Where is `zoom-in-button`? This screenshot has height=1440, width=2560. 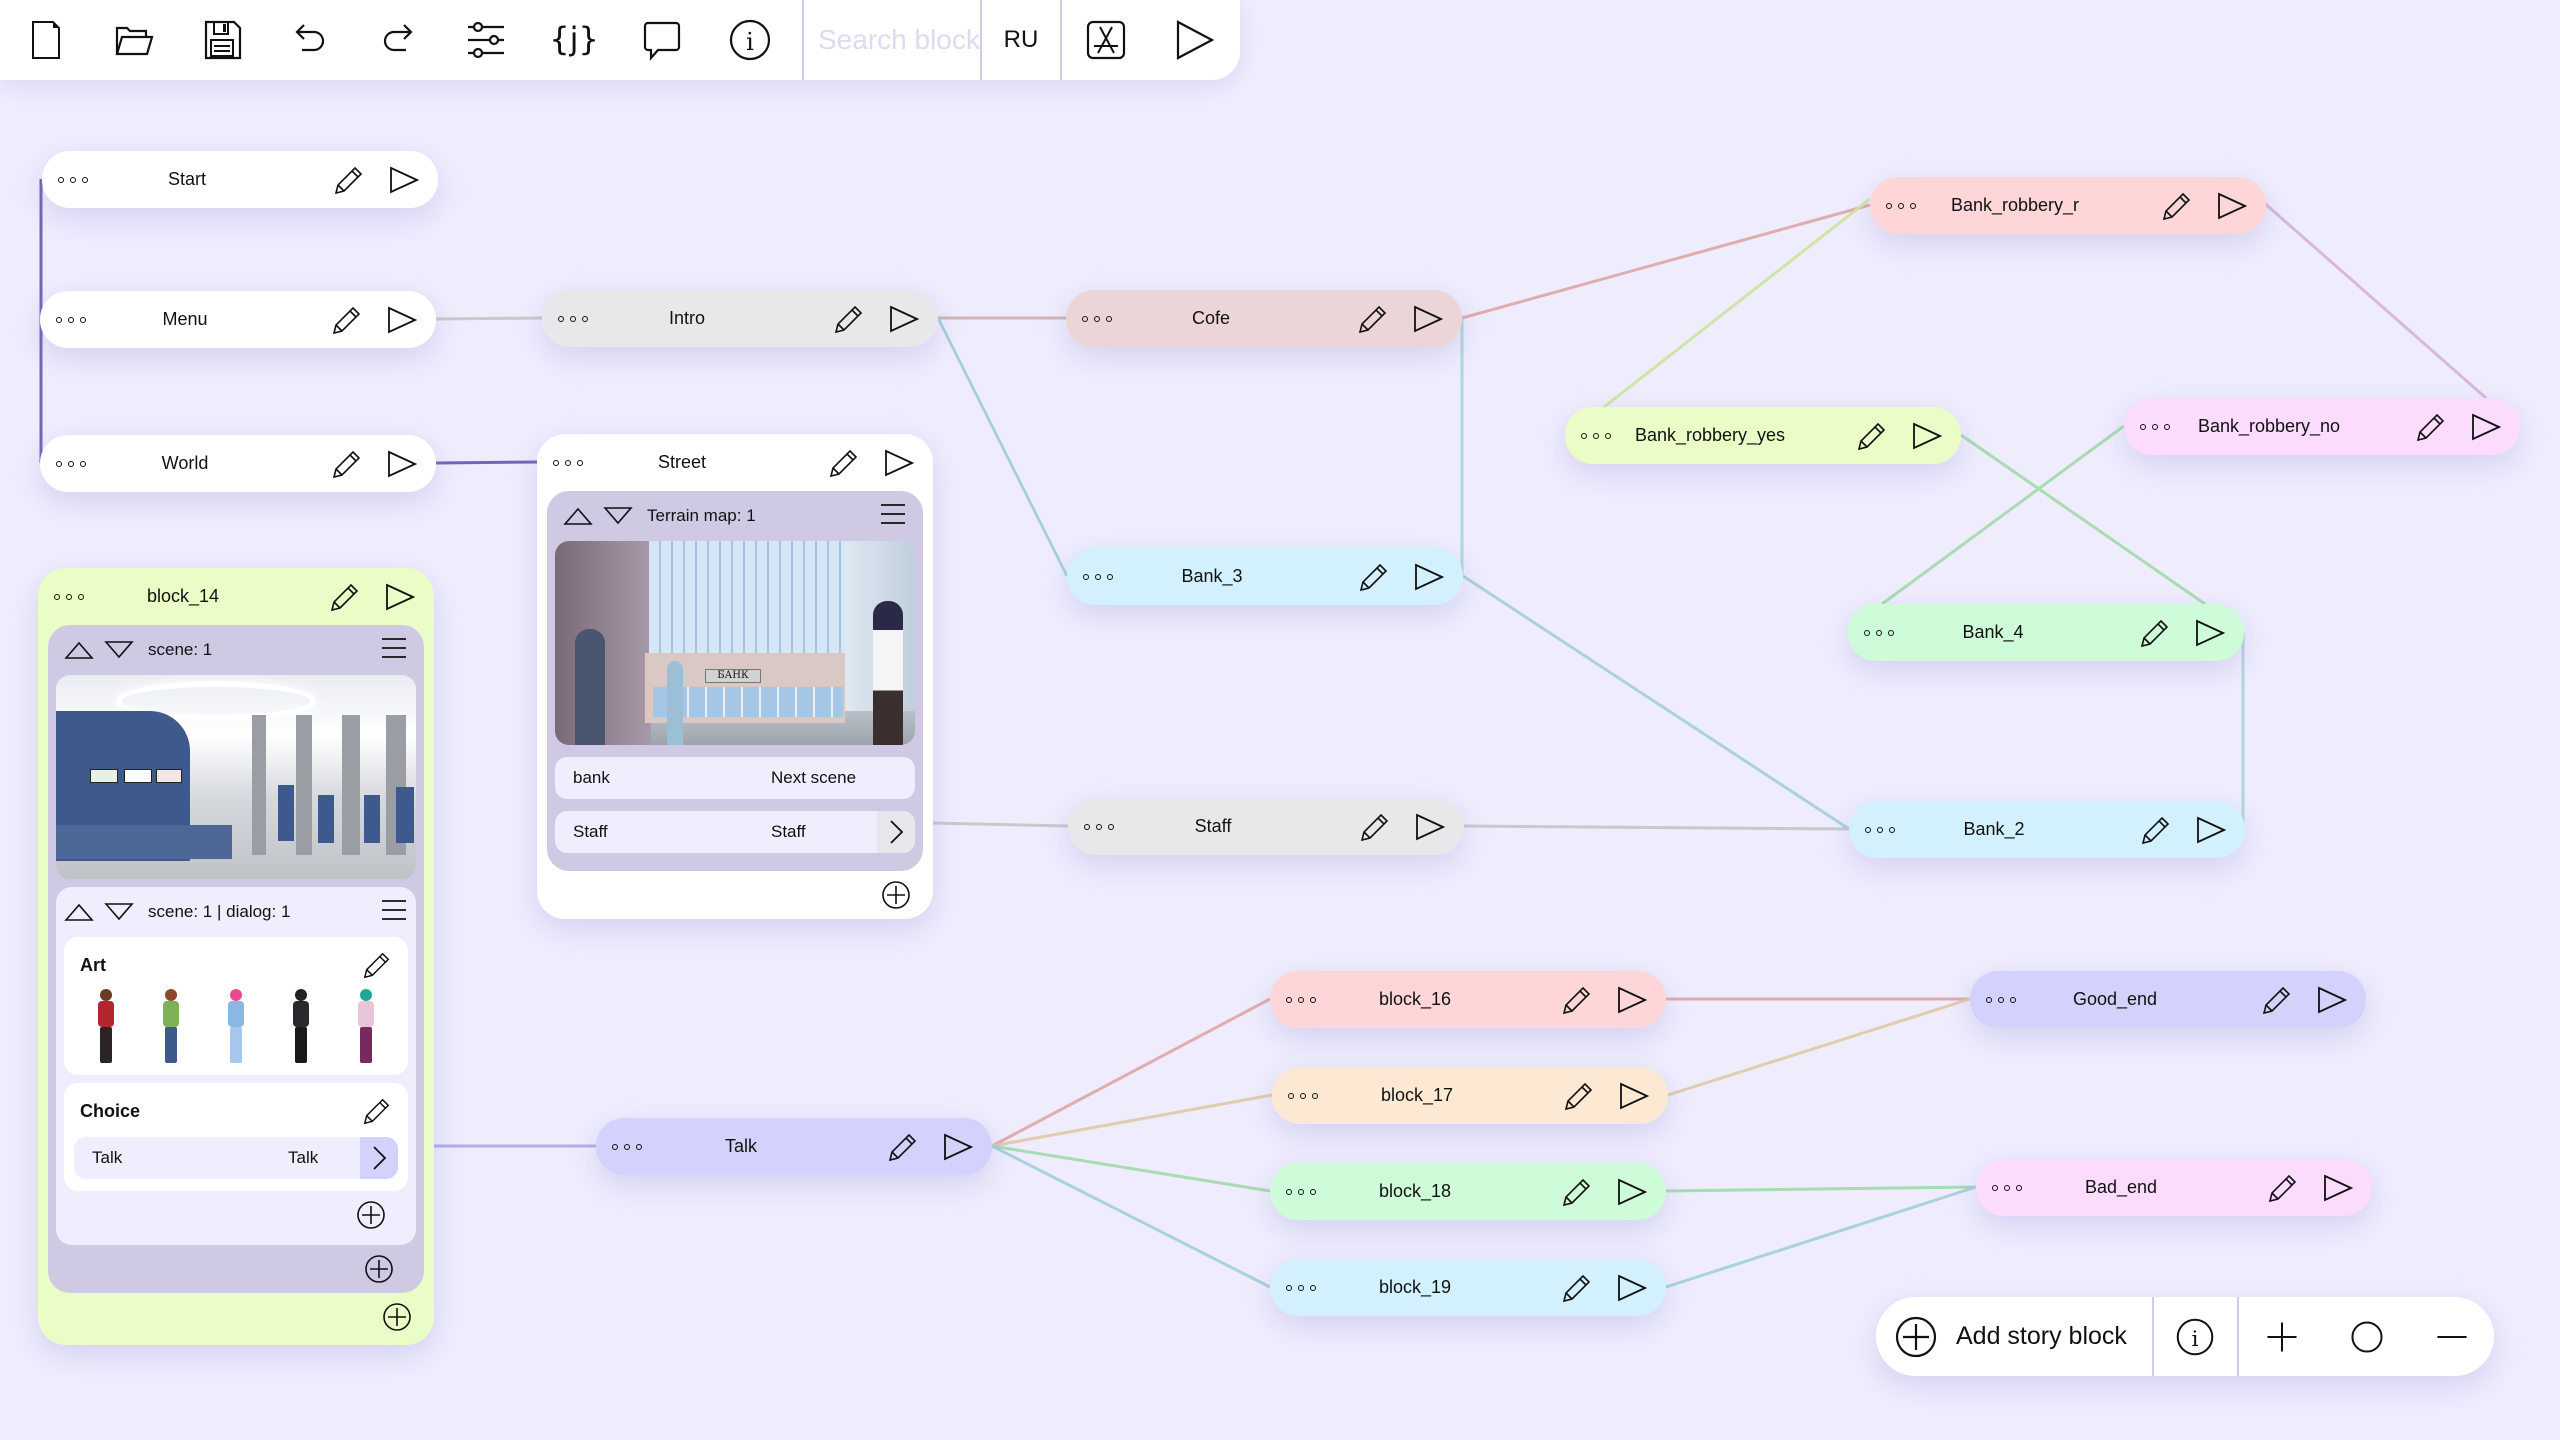
zoom-in-button is located at coordinates (2281, 1336).